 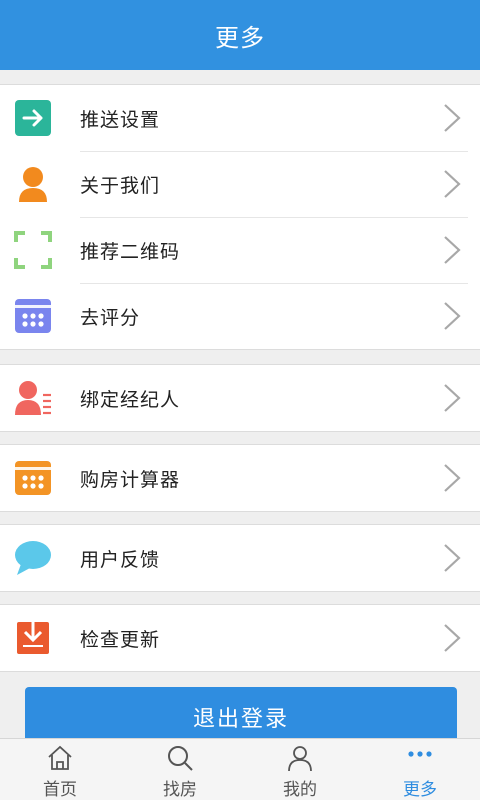 I want to click on menu-group-3: 购房计算器, so click(x=240, y=478).